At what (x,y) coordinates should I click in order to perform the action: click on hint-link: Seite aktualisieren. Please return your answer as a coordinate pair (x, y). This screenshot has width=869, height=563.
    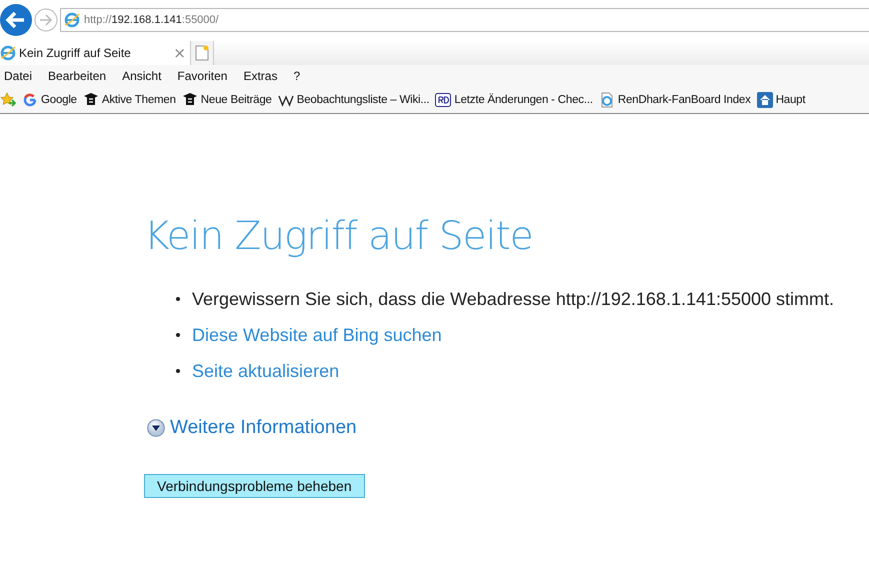
    Looking at the image, I should click on (266, 371).